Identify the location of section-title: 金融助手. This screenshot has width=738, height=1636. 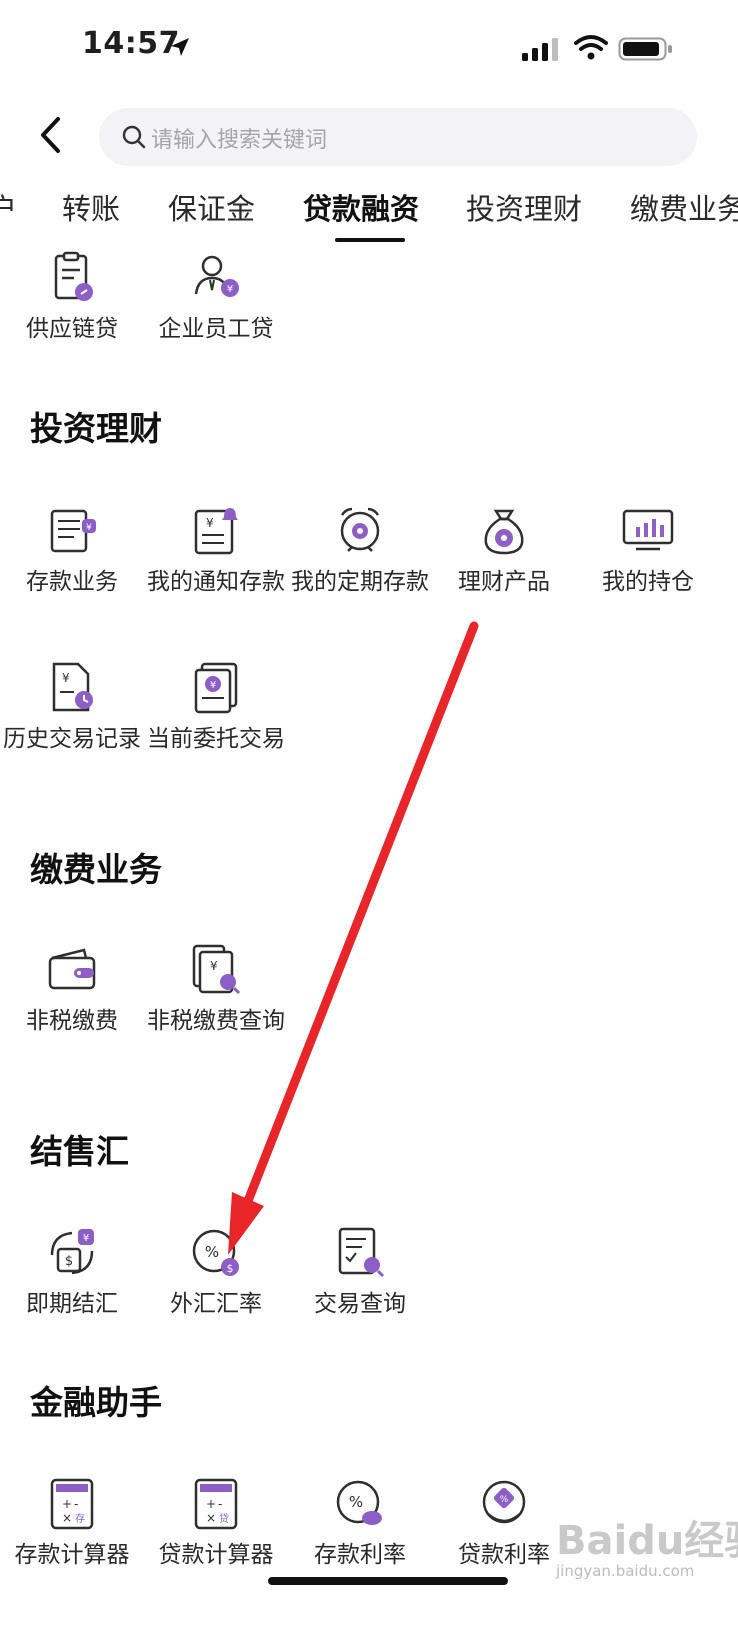
(96, 1402).